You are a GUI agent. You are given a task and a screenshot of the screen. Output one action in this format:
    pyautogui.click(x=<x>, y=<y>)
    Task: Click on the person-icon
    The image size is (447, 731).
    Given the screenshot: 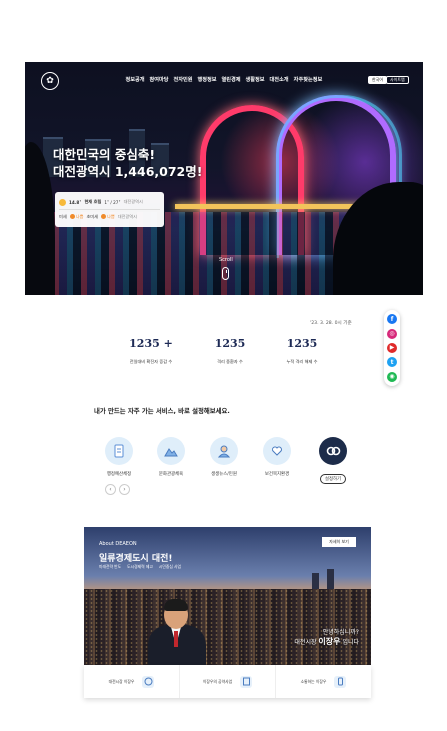 What is the action you would take?
    pyautogui.click(x=224, y=451)
    